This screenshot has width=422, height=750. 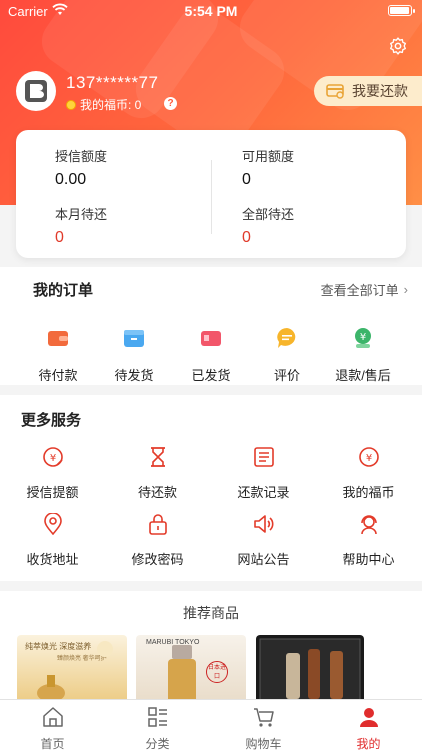 I want to click on tab-mine: 我的, so click(x=368, y=728).